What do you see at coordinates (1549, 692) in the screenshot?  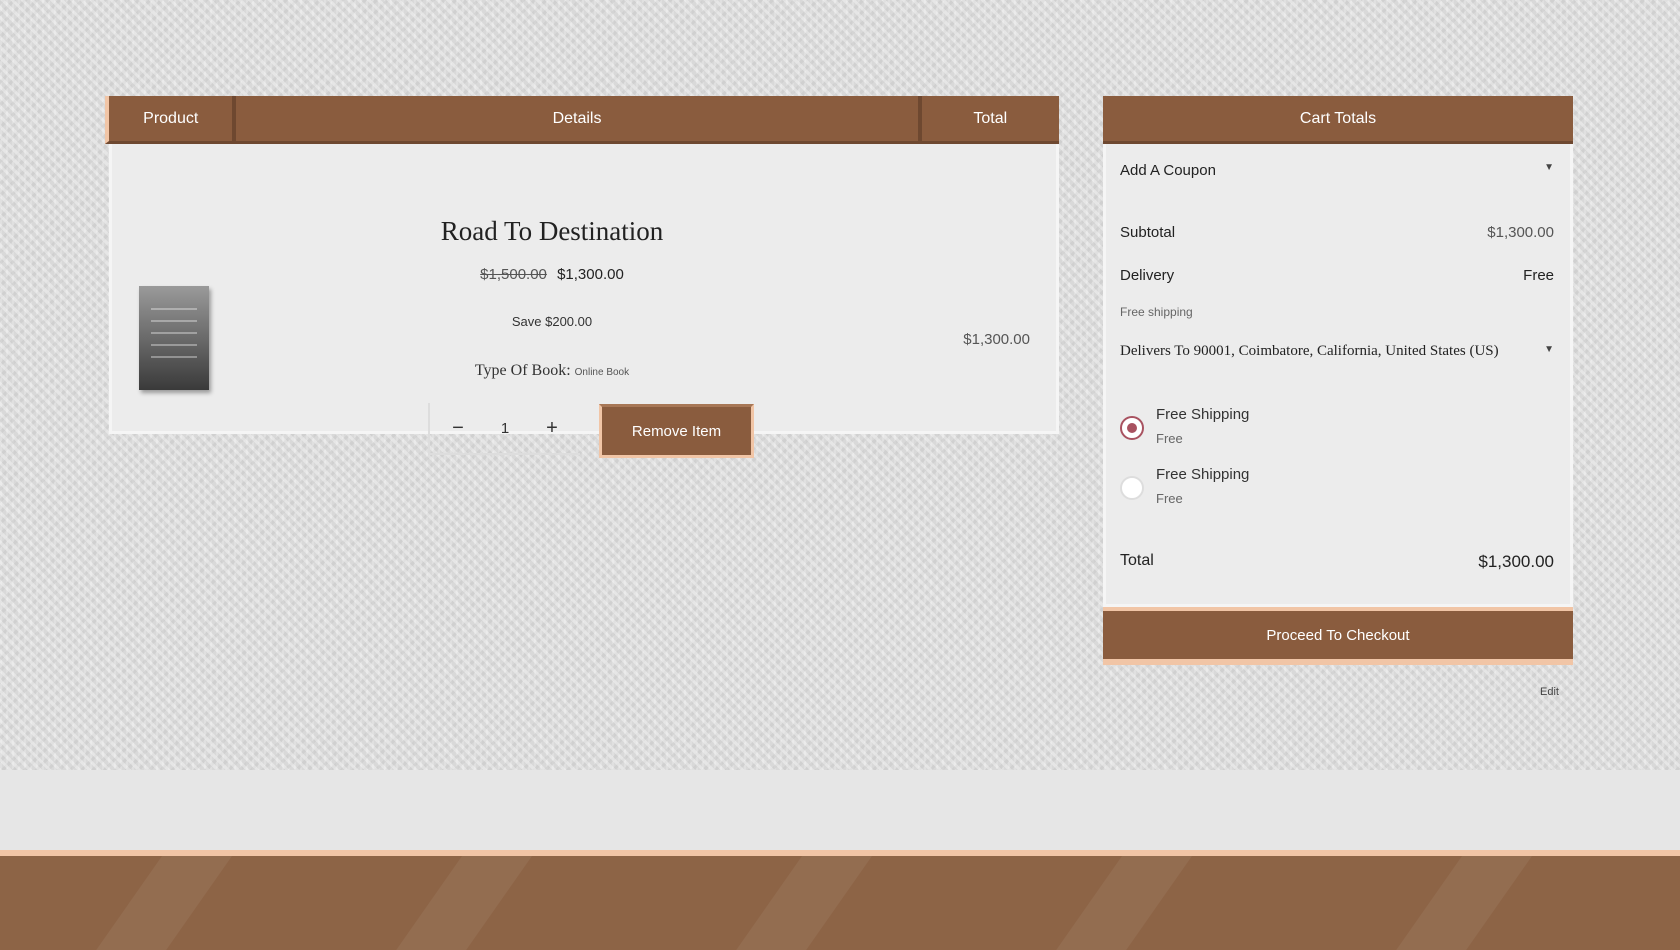 I see `edit-link: Edit` at bounding box center [1549, 692].